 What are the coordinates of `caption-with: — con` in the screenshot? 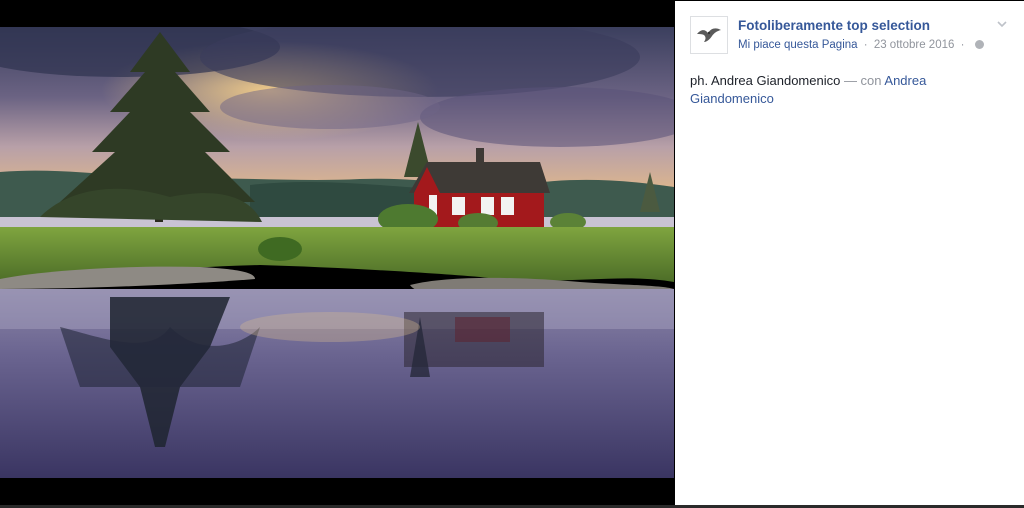 It's located at (862, 80).